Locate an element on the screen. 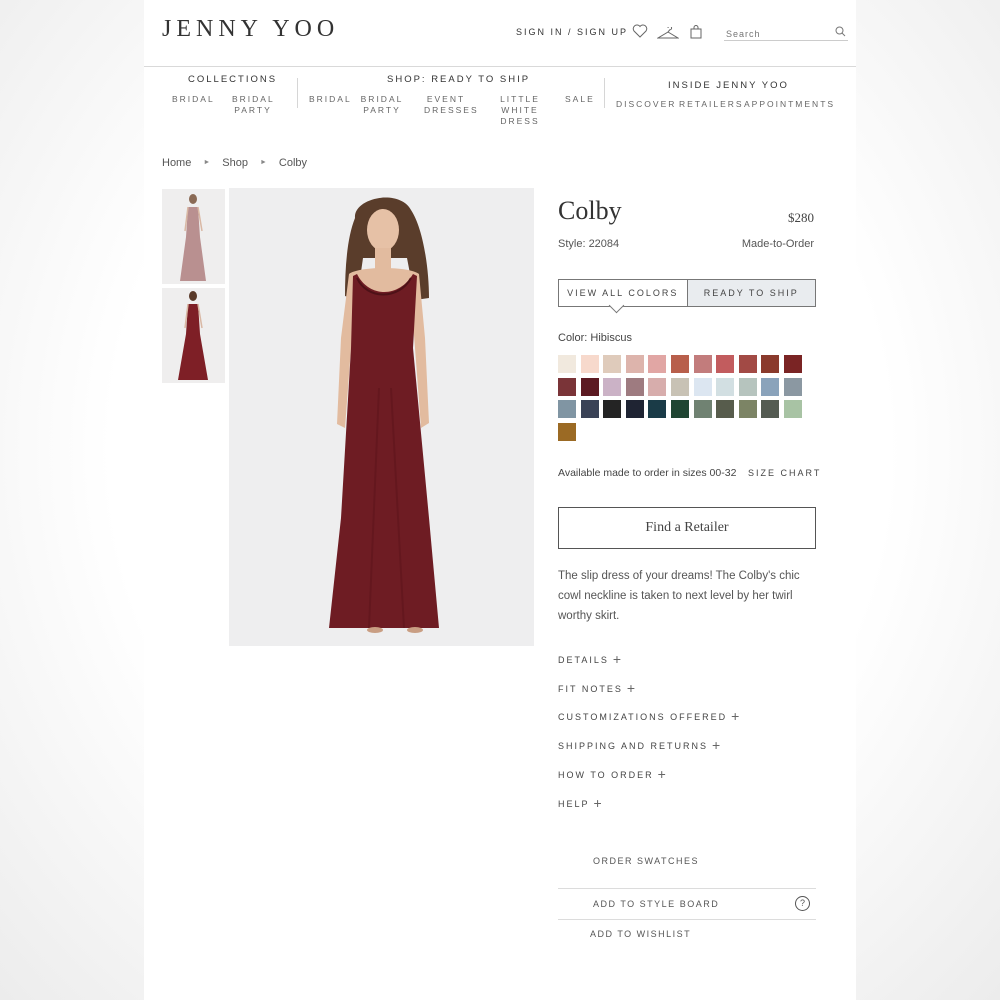  nav-inside-appointments: APPOINTMENTS is located at coordinates (789, 104).